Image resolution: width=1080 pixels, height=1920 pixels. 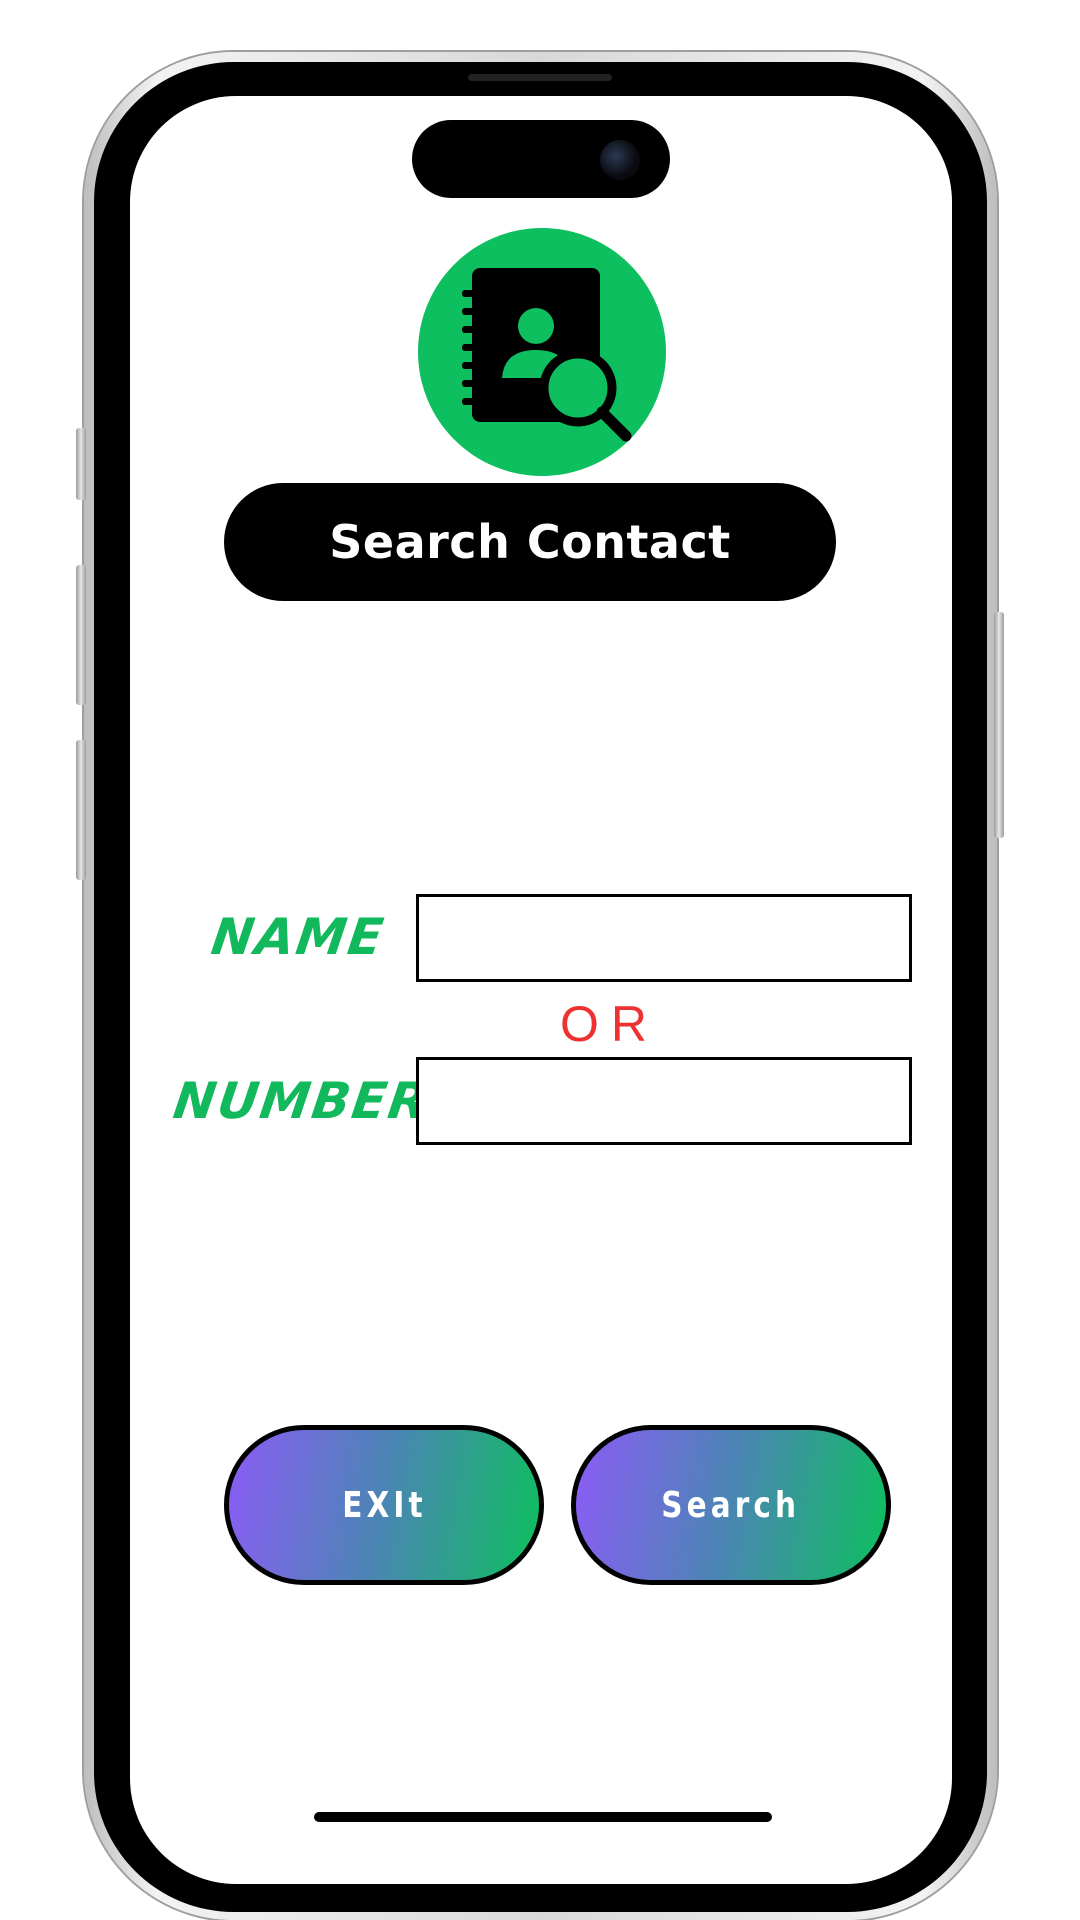 I want to click on number-input, so click(x=664, y=1101).